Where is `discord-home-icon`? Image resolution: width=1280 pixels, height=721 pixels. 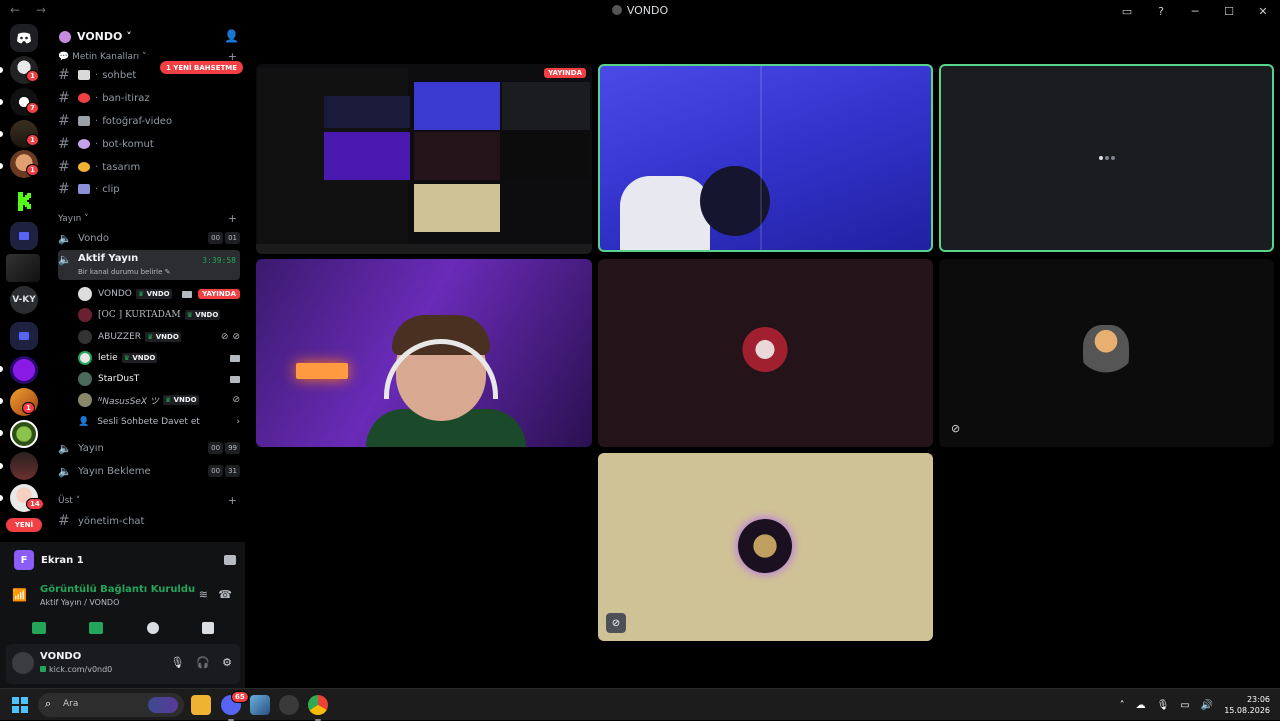
discord-home-icon is located at coordinates (24, 38).